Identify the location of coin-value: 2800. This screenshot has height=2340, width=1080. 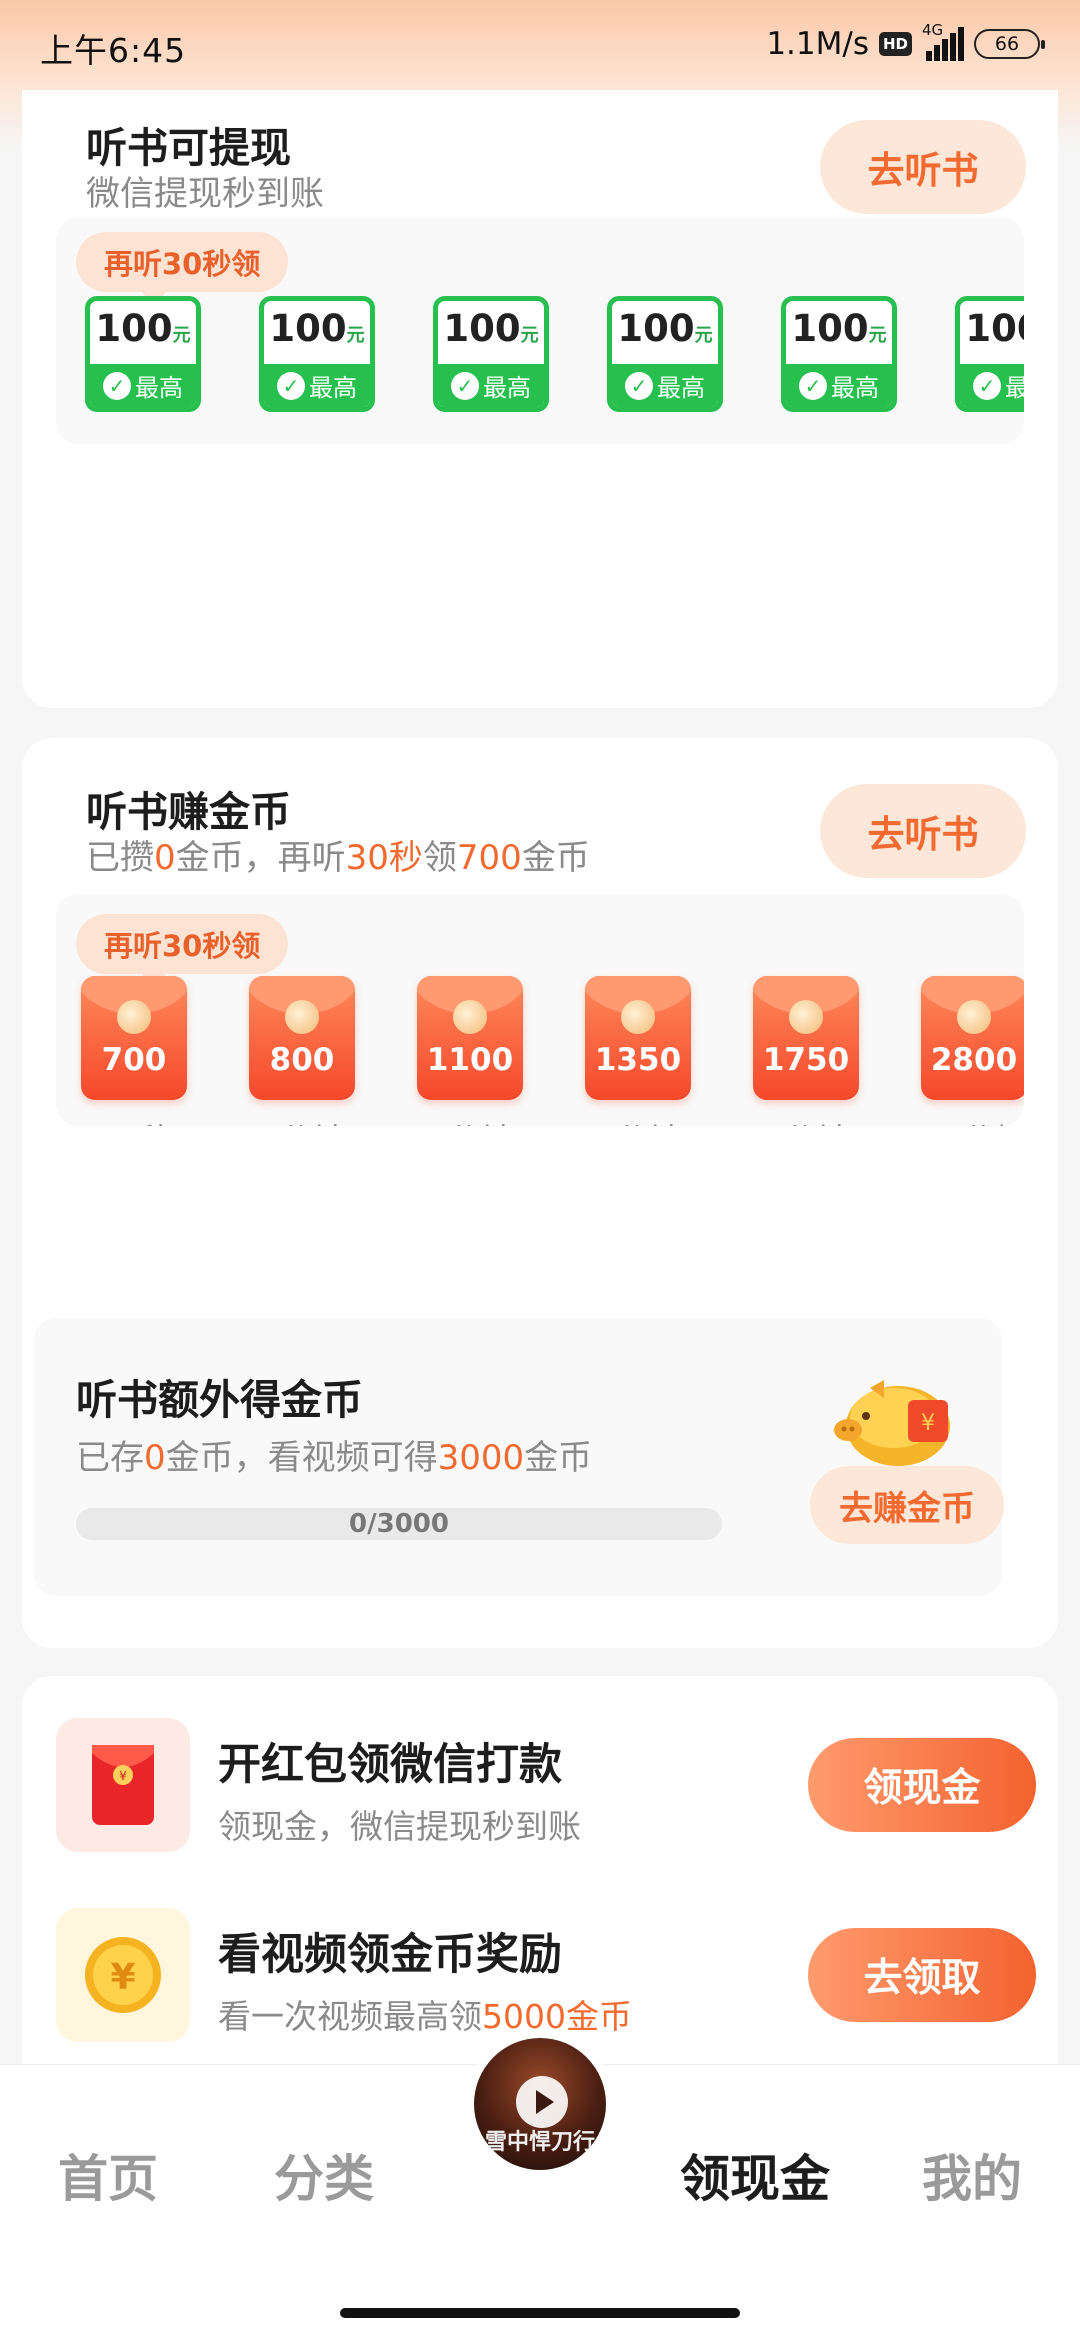
(974, 1060).